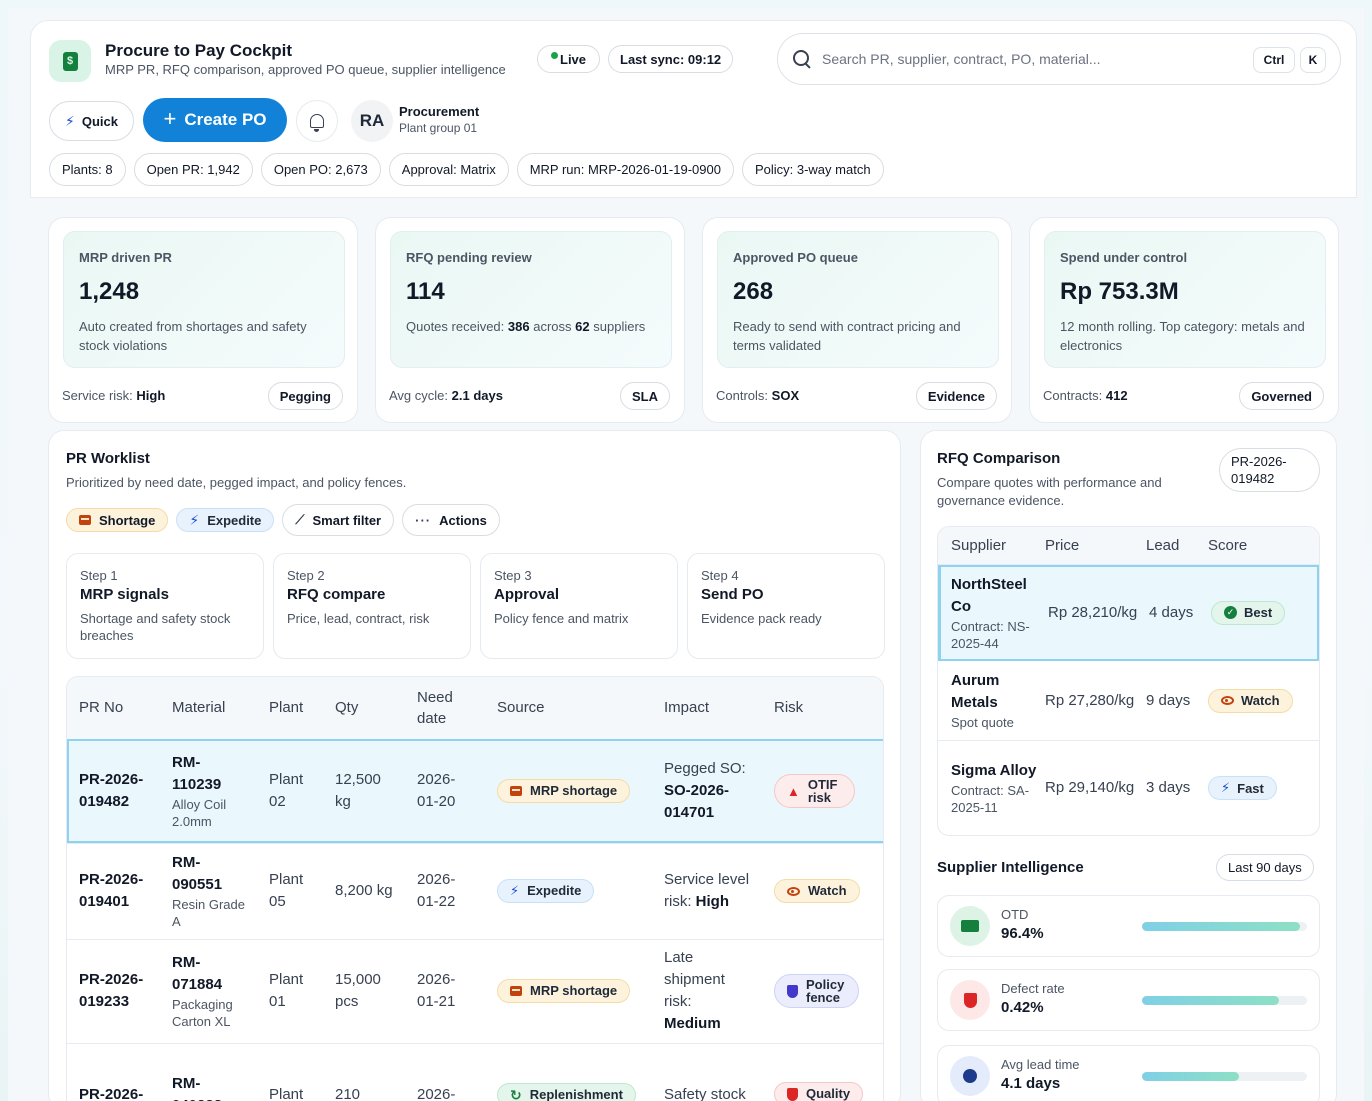  What do you see at coordinates (825, 991) in the screenshot?
I see `risk-label: Policy fence` at bounding box center [825, 991].